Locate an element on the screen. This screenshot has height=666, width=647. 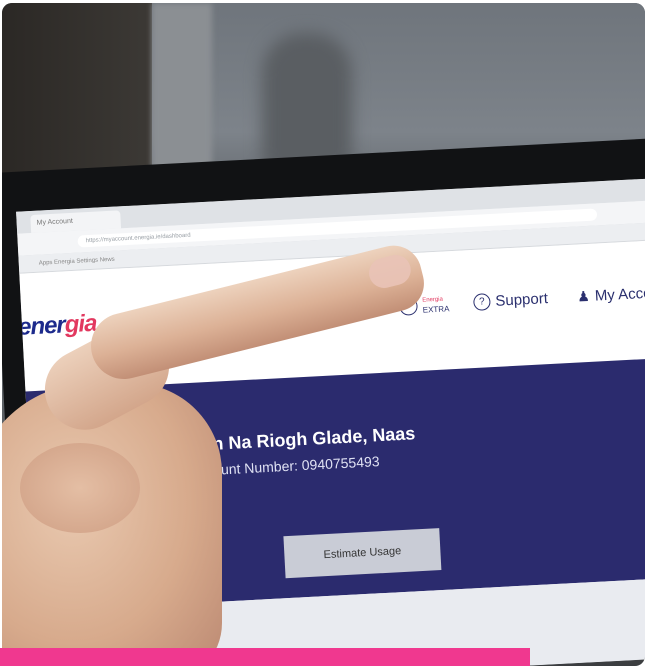
energia-logo: energia is located at coordinates (57, 326).